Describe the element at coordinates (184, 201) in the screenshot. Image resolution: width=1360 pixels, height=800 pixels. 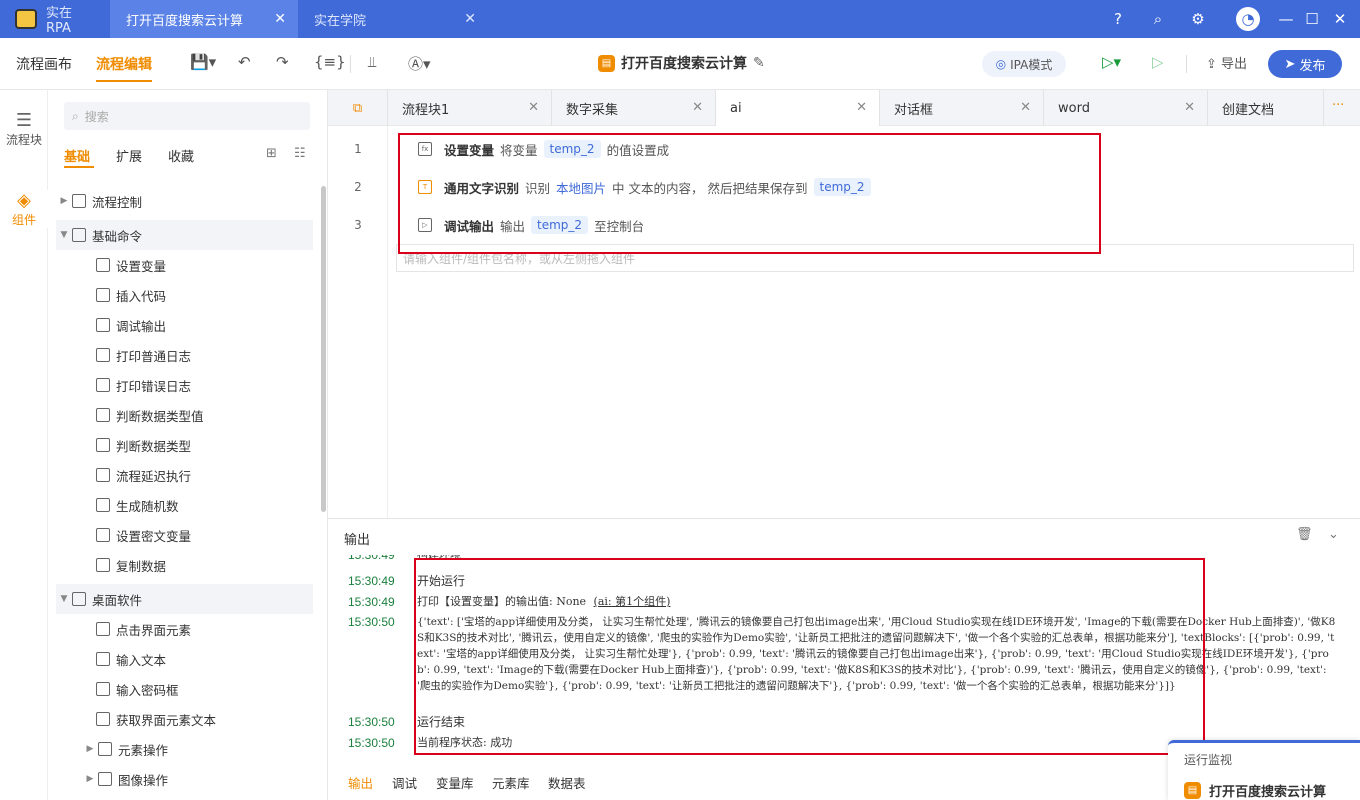
I see `component-group: ▶ 流程控制` at that location.